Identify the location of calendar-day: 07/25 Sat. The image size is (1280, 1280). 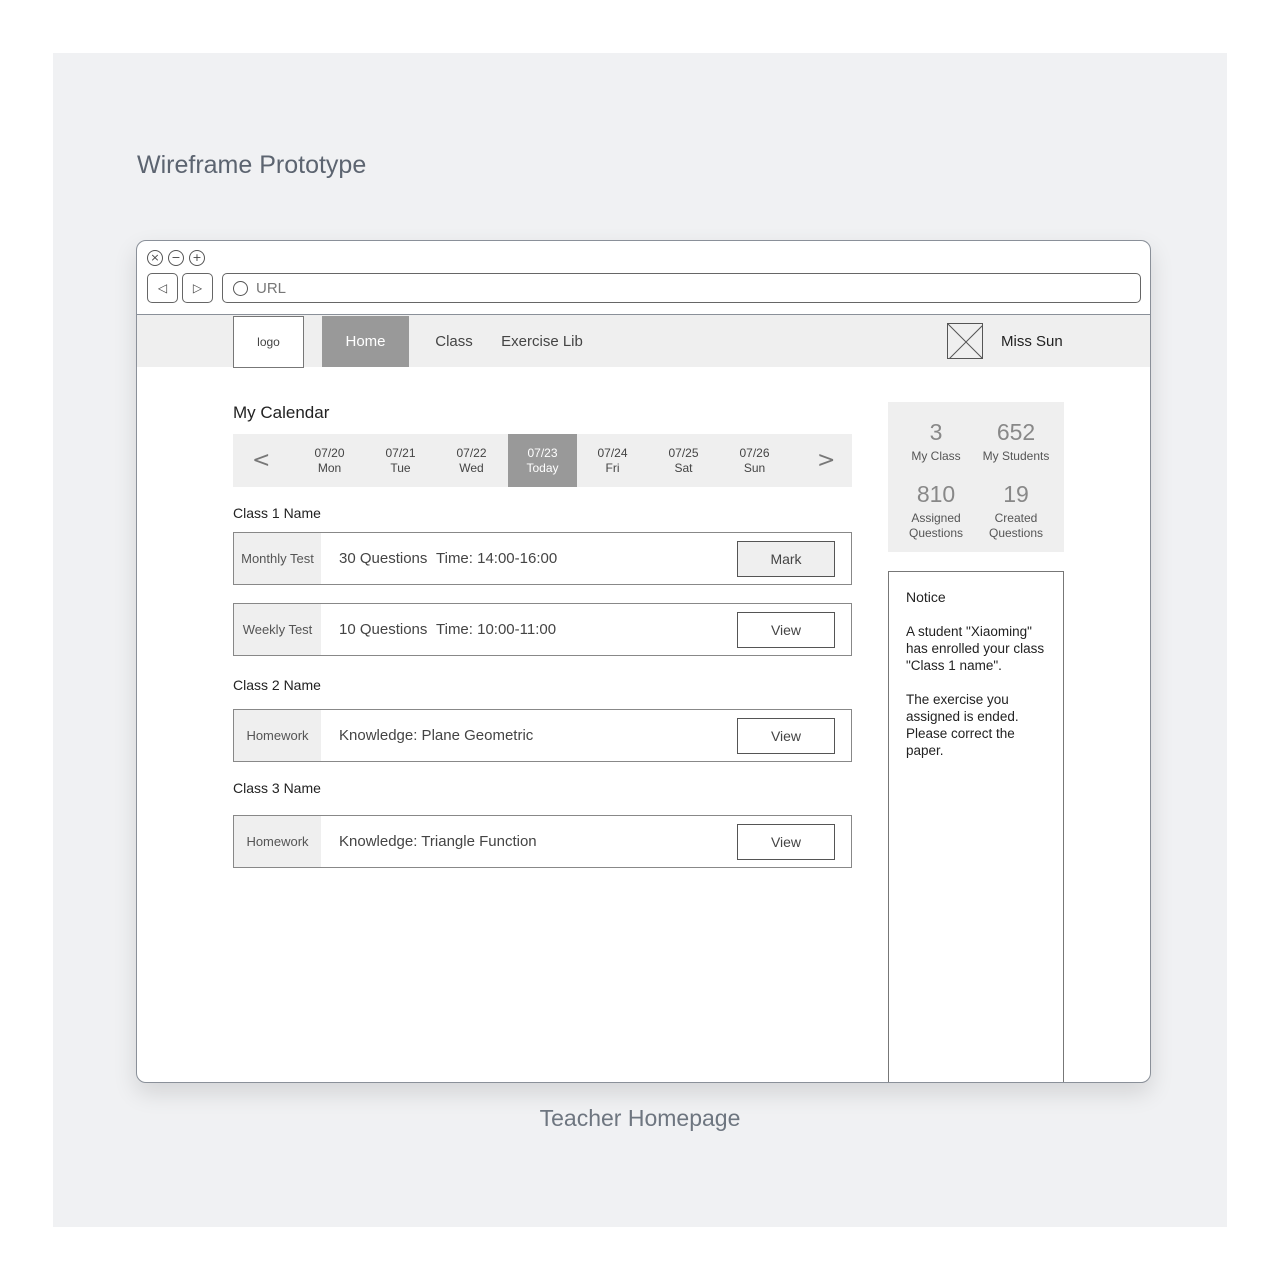
(683, 460).